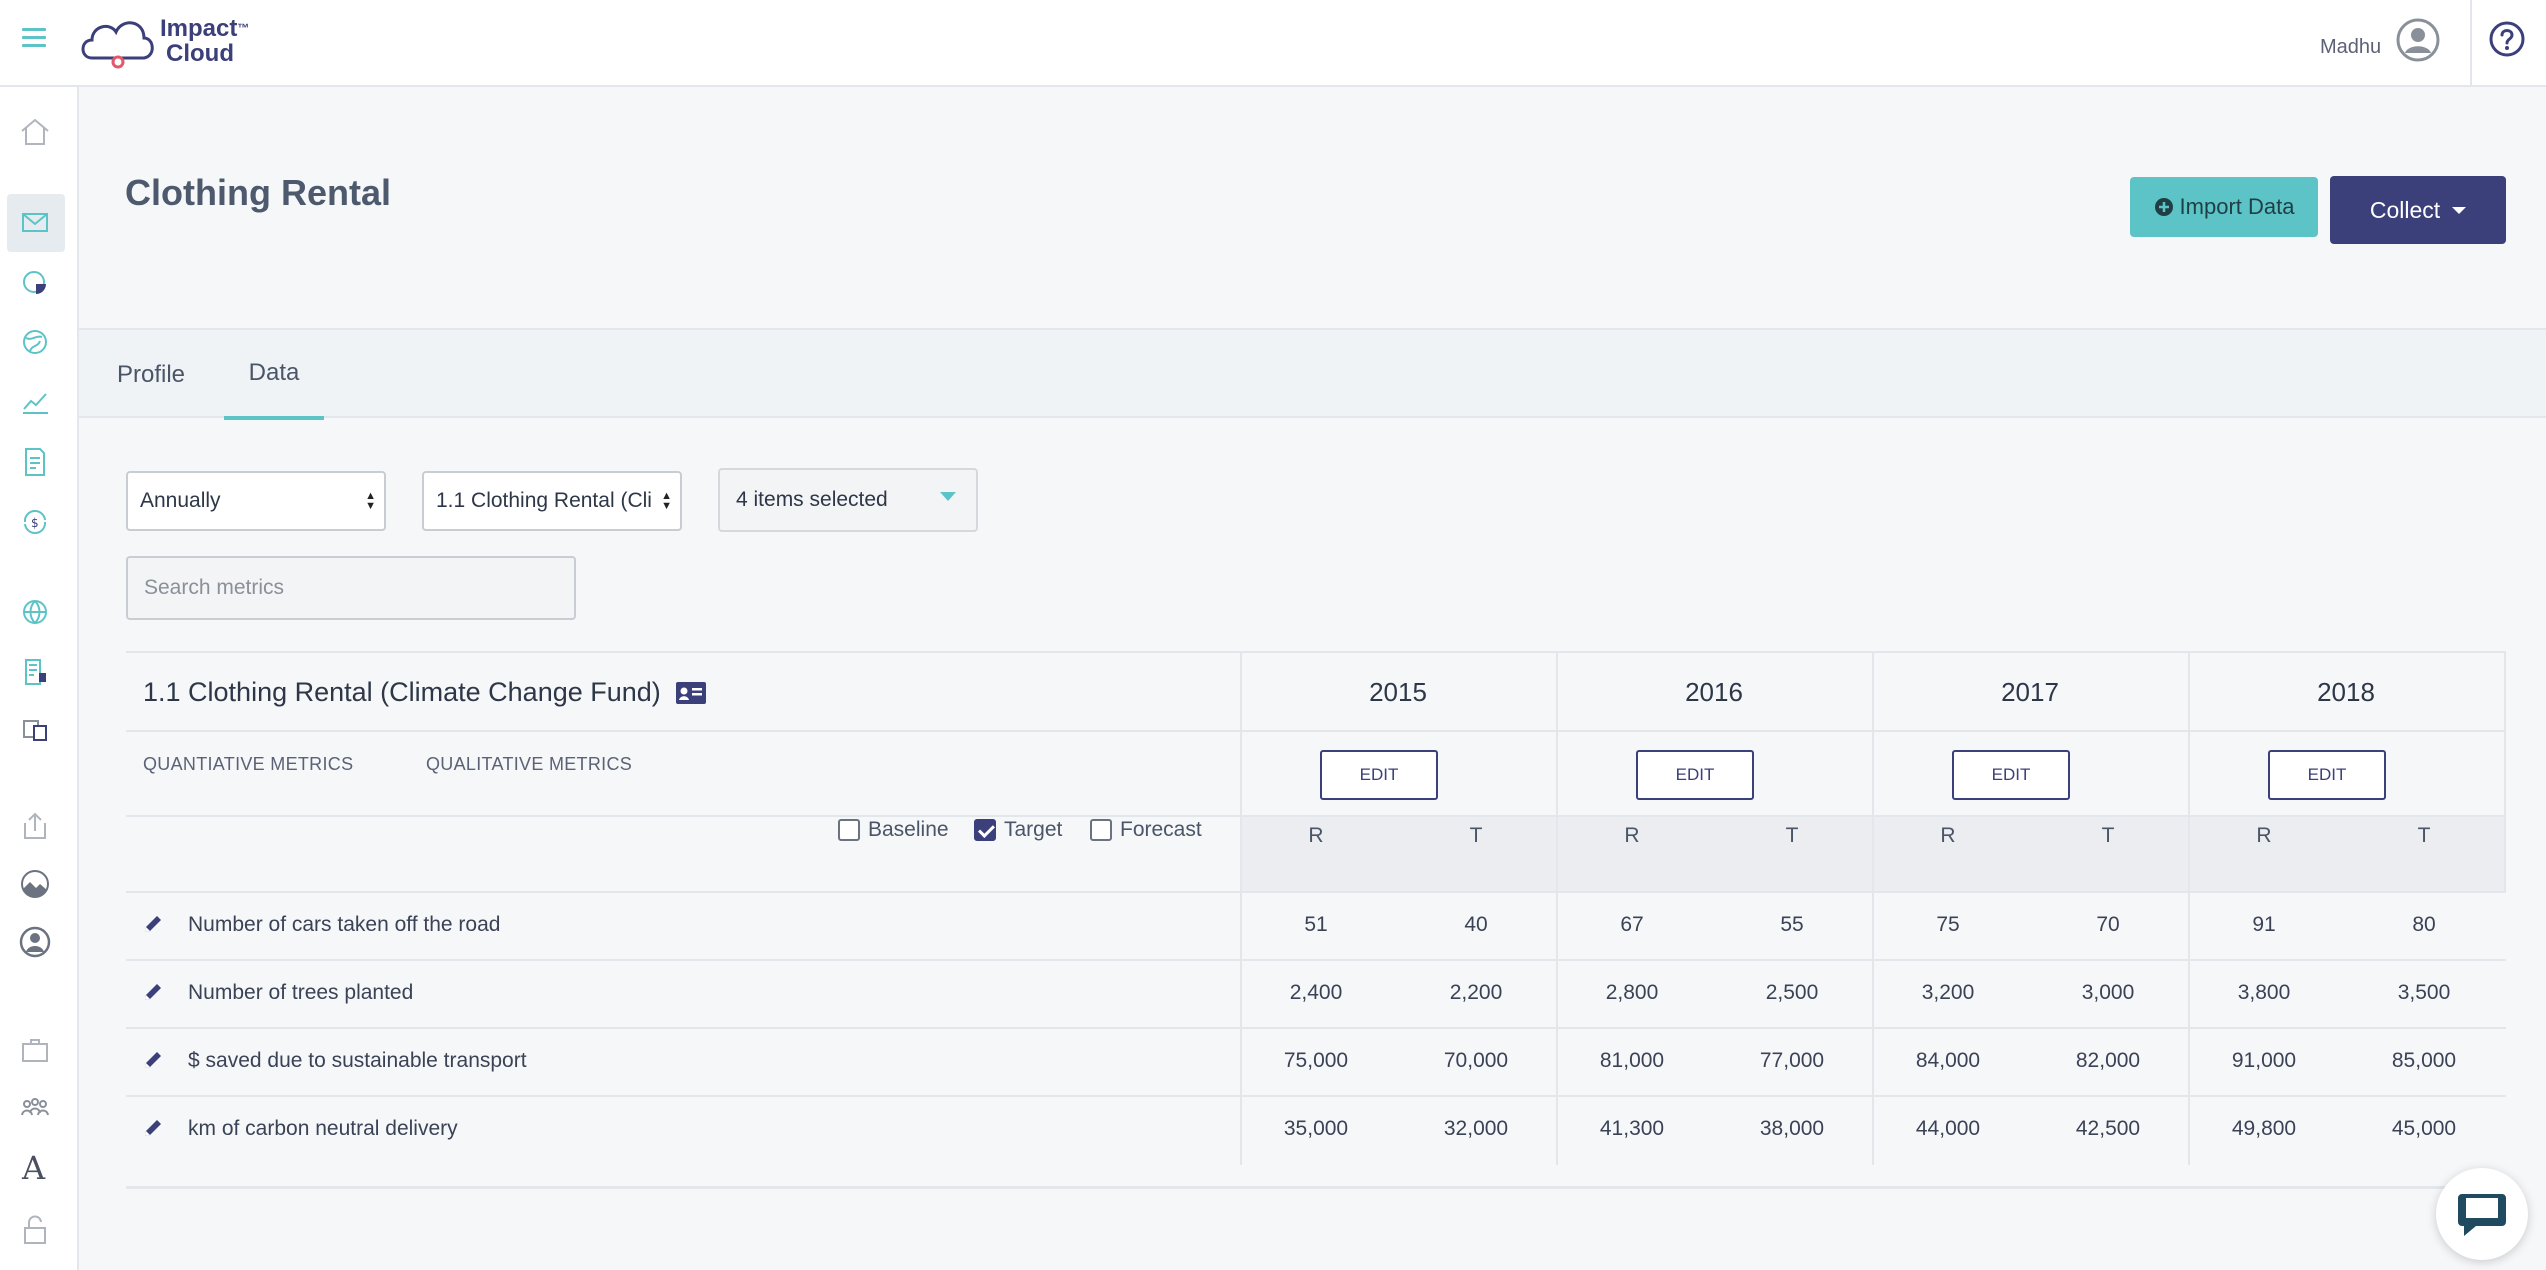 The width and height of the screenshot is (2546, 1270). What do you see at coordinates (2264, 993) in the screenshot?
I see `table-cell: 3,800` at bounding box center [2264, 993].